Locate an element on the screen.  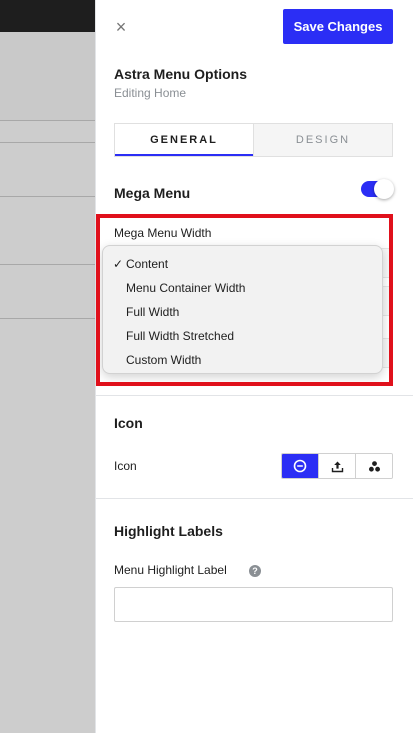
dropdown-option-full-width: Full Width is located at coordinates (242, 312).